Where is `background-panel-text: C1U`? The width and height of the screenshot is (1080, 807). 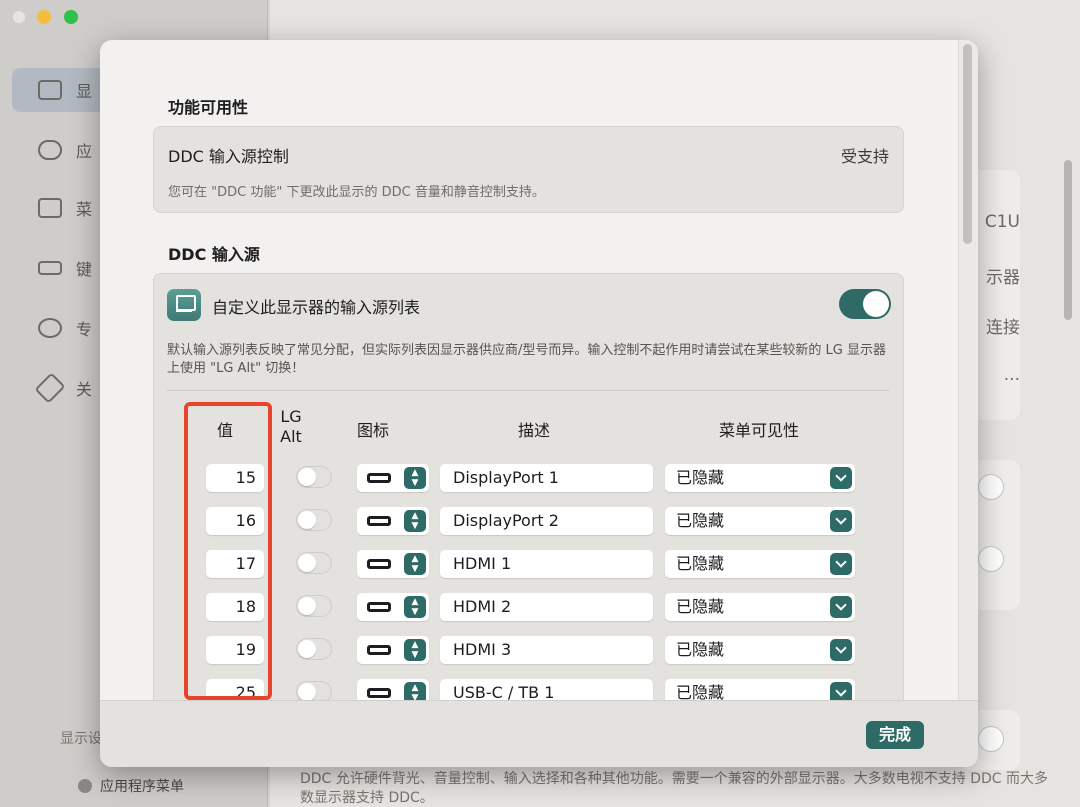
background-panel-text: C1U is located at coordinates (1002, 222).